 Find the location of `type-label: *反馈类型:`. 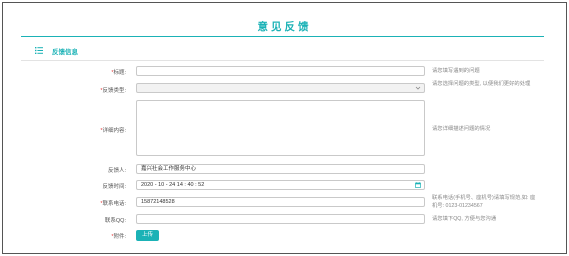

type-label: *反馈类型: is located at coordinates (113, 91).